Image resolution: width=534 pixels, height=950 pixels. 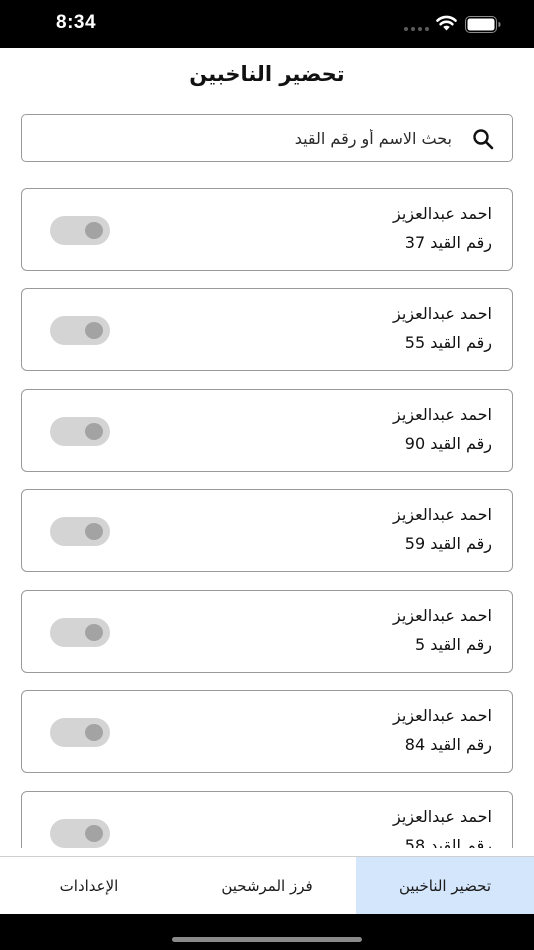 I want to click on tab-settings: الإعدادات, so click(x=89, y=885).